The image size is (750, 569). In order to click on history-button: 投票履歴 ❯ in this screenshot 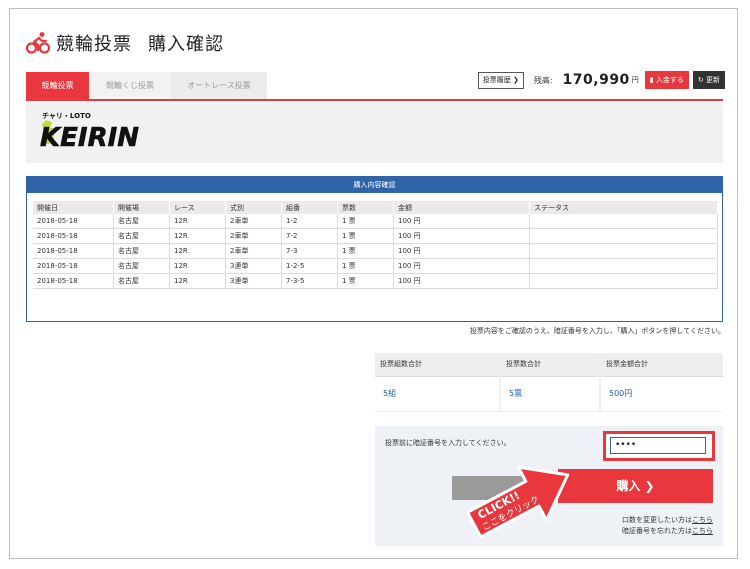, I will do `click(500, 80)`.